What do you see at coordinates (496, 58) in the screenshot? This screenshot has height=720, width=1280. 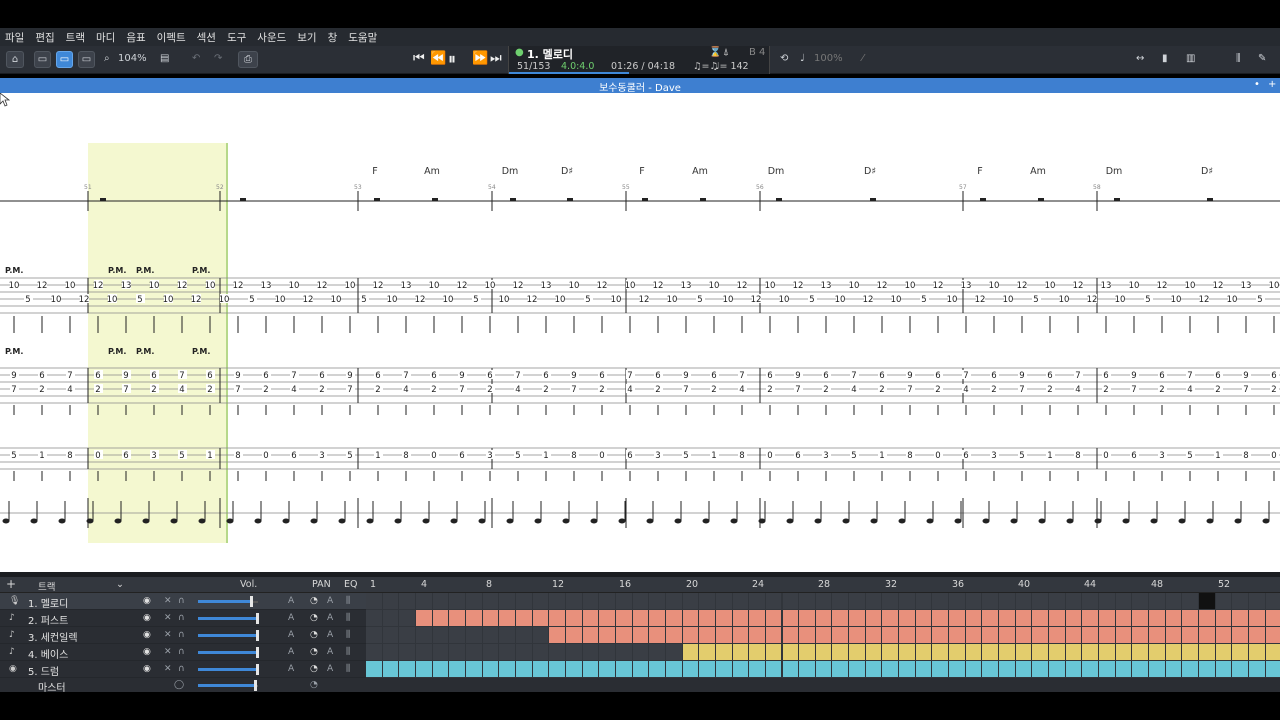 I see `skip-end-icon: ⏭` at bounding box center [496, 58].